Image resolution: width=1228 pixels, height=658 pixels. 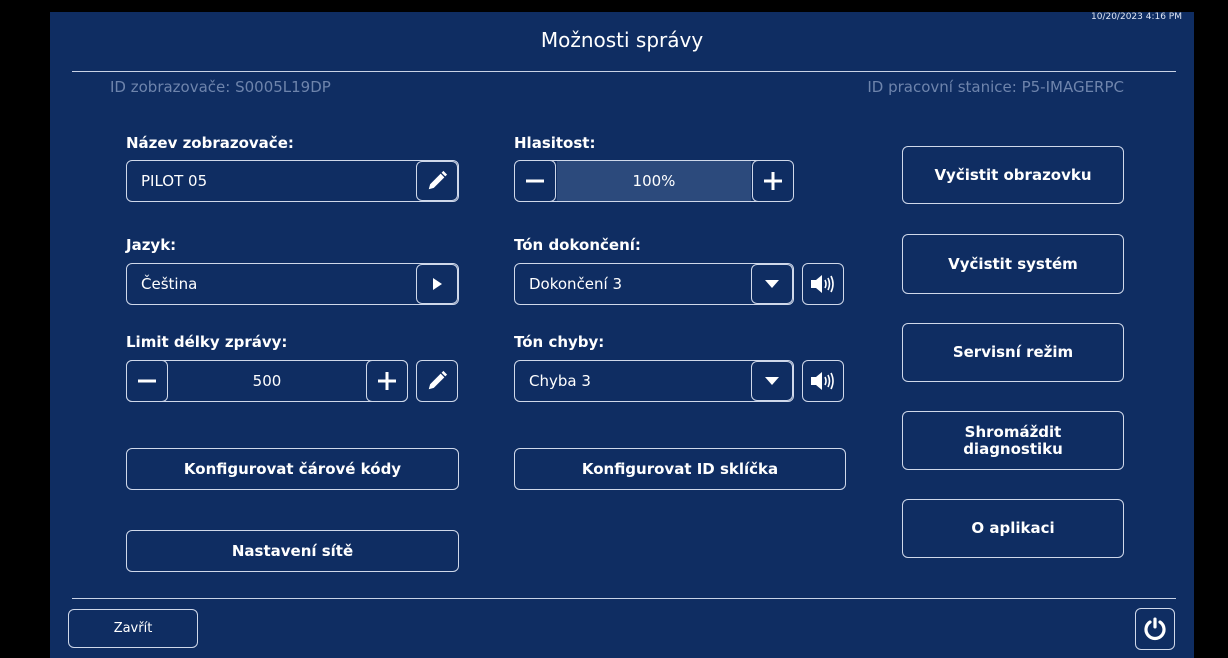 I want to click on message-limit-label: Limit délky zprávy:, so click(x=207, y=342).